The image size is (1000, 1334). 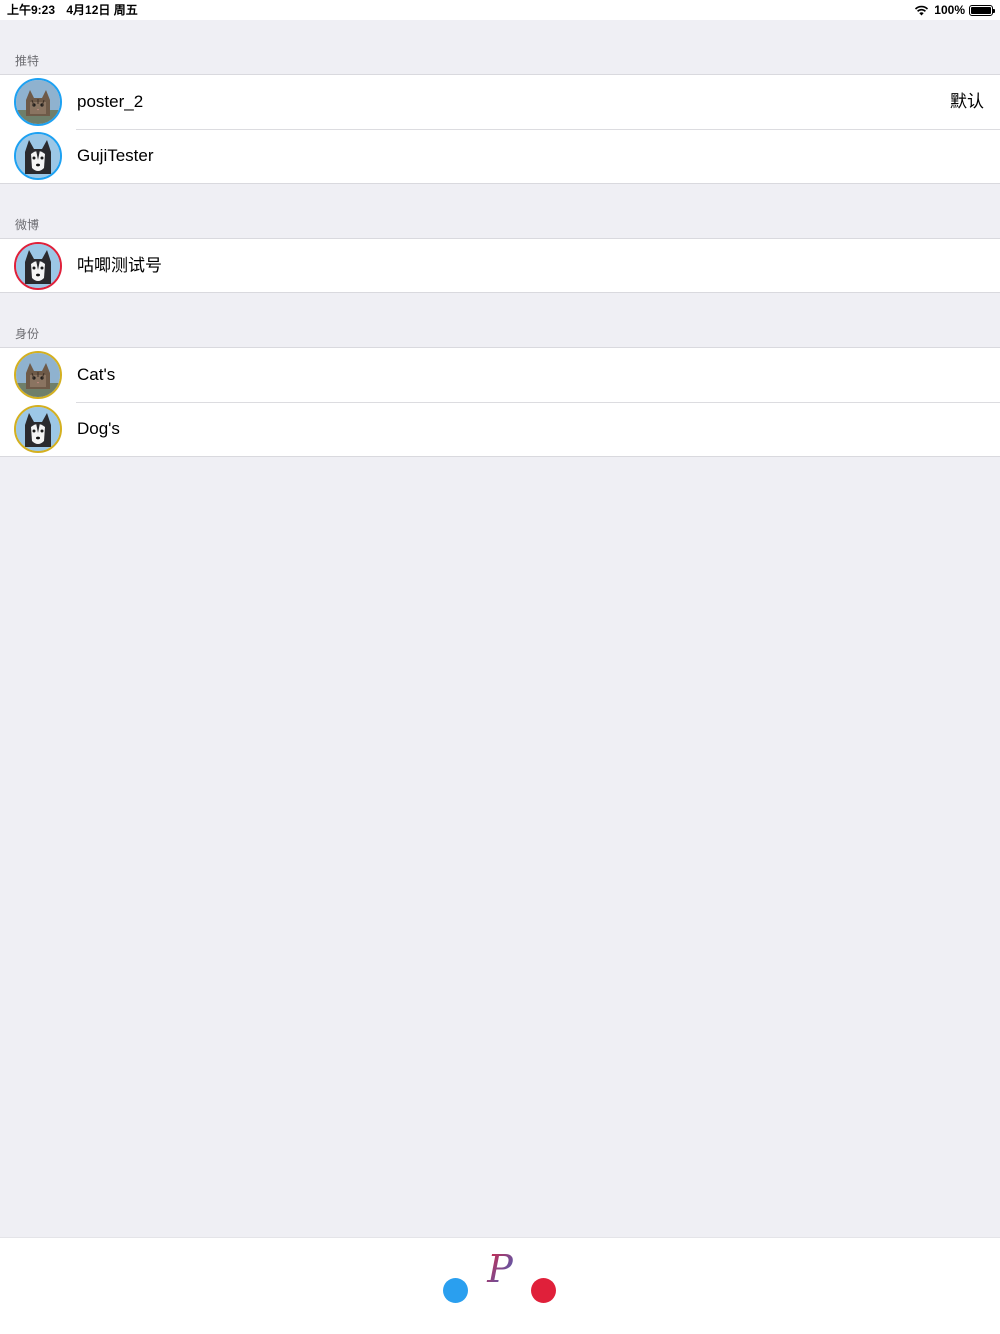 I want to click on weibo-account-group: 咕唧测试号, so click(x=500, y=265).